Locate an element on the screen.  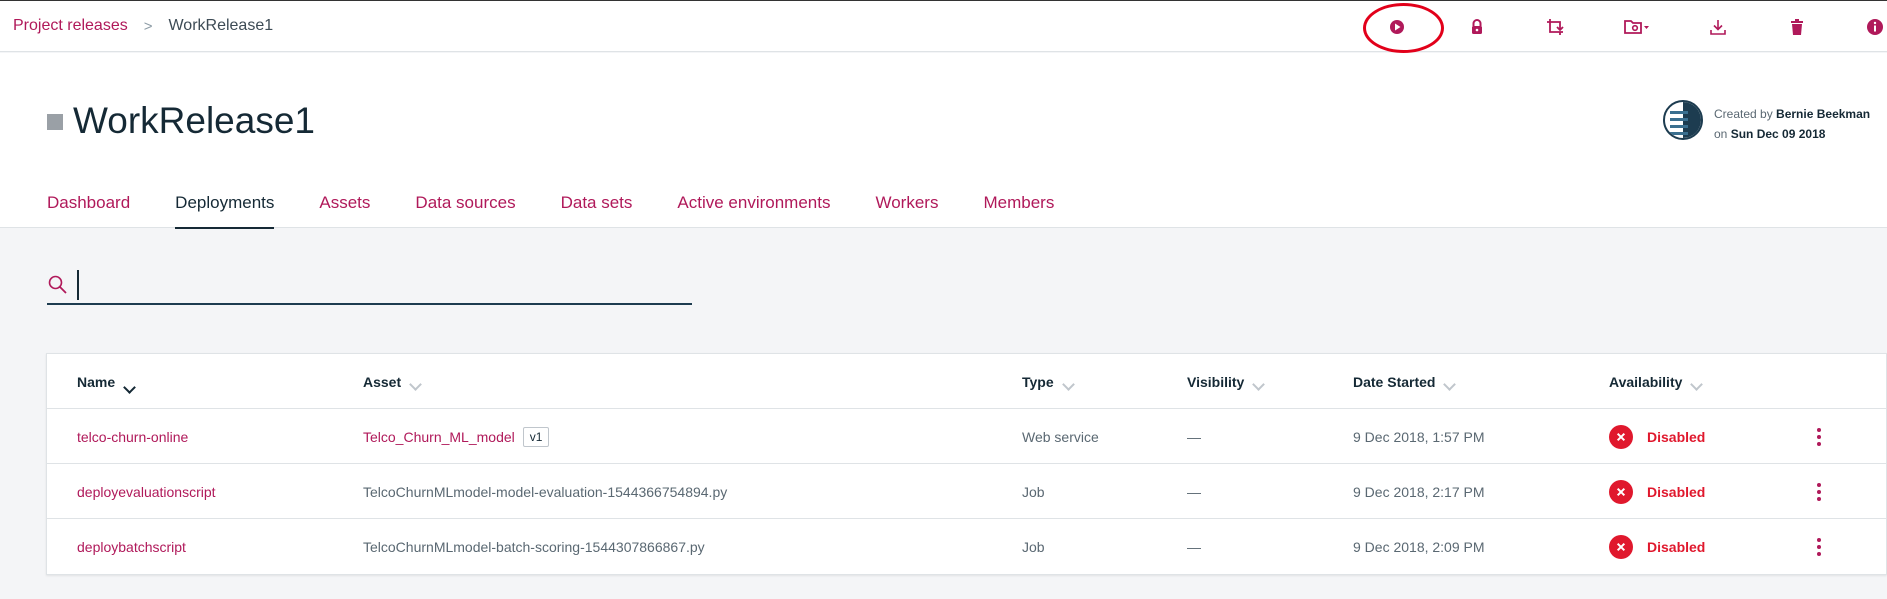
delete-button is located at coordinates (1797, 27).